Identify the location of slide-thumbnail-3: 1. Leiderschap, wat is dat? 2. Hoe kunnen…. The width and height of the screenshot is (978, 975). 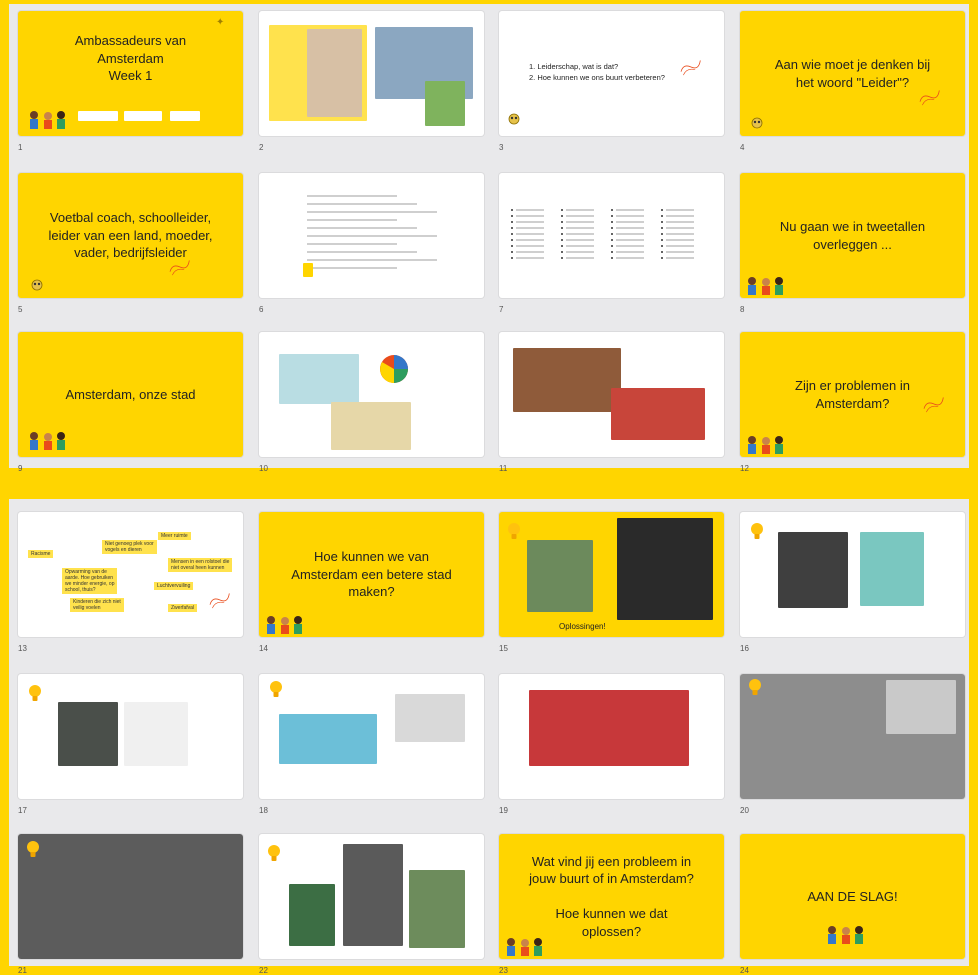
(611, 73).